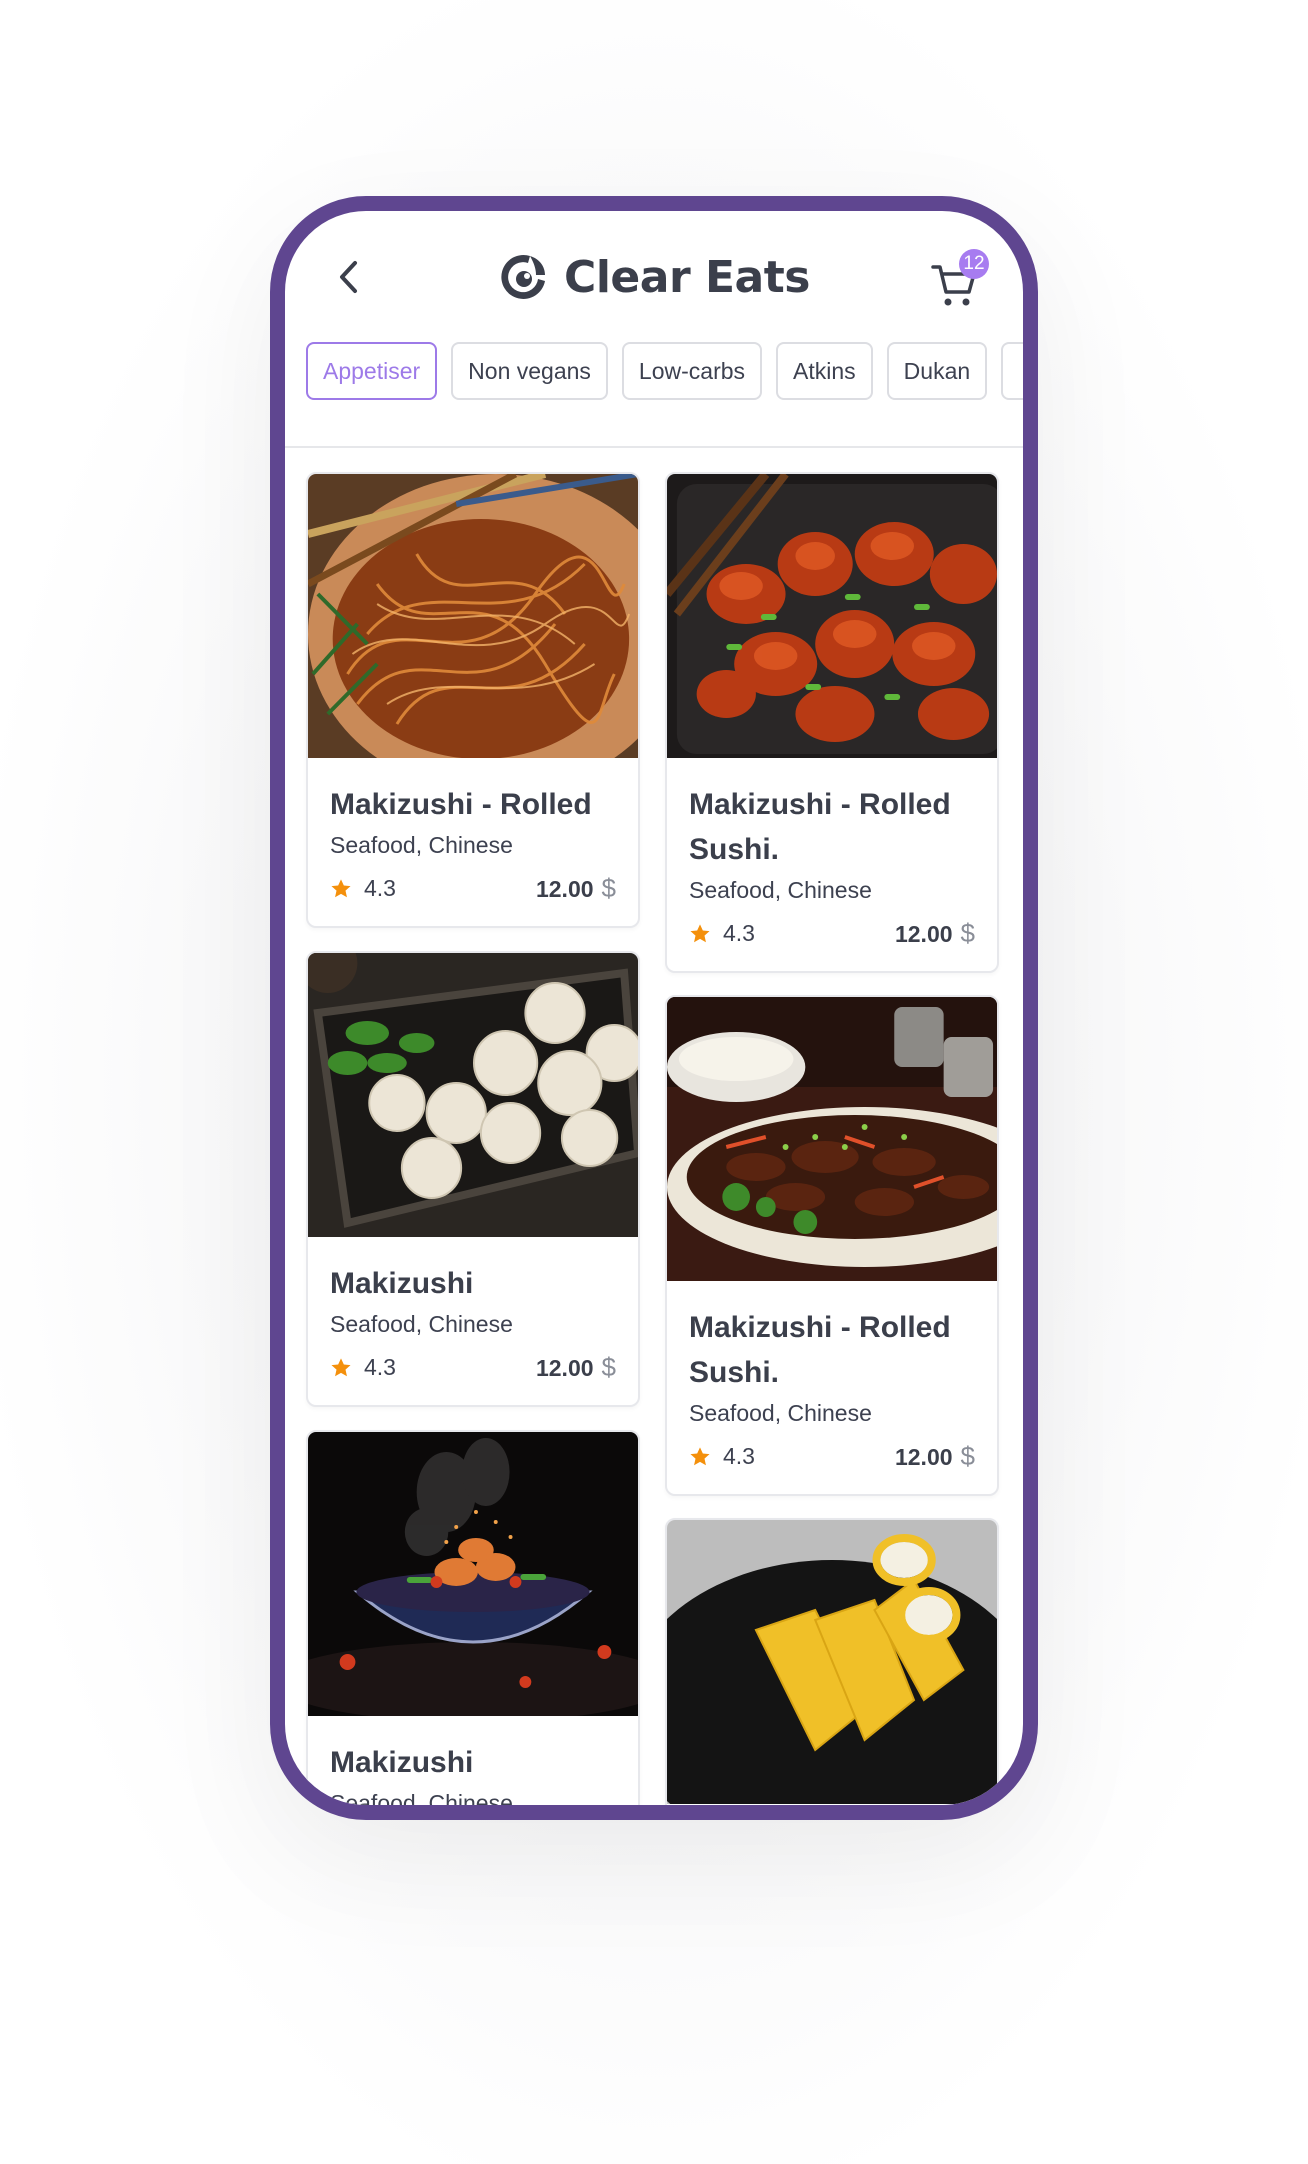 Image resolution: width=1308 pixels, height=2164 pixels. Describe the element at coordinates (523, 276) in the screenshot. I see `logo-icon` at that location.